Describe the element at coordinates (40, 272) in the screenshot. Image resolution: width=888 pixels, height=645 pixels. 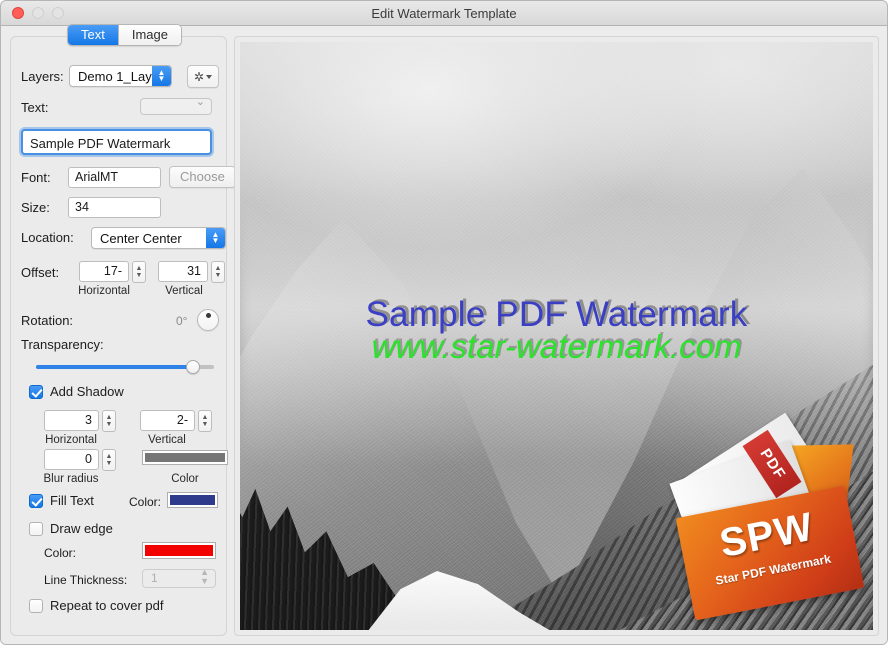
I see `offset-label: Offset:` at that location.